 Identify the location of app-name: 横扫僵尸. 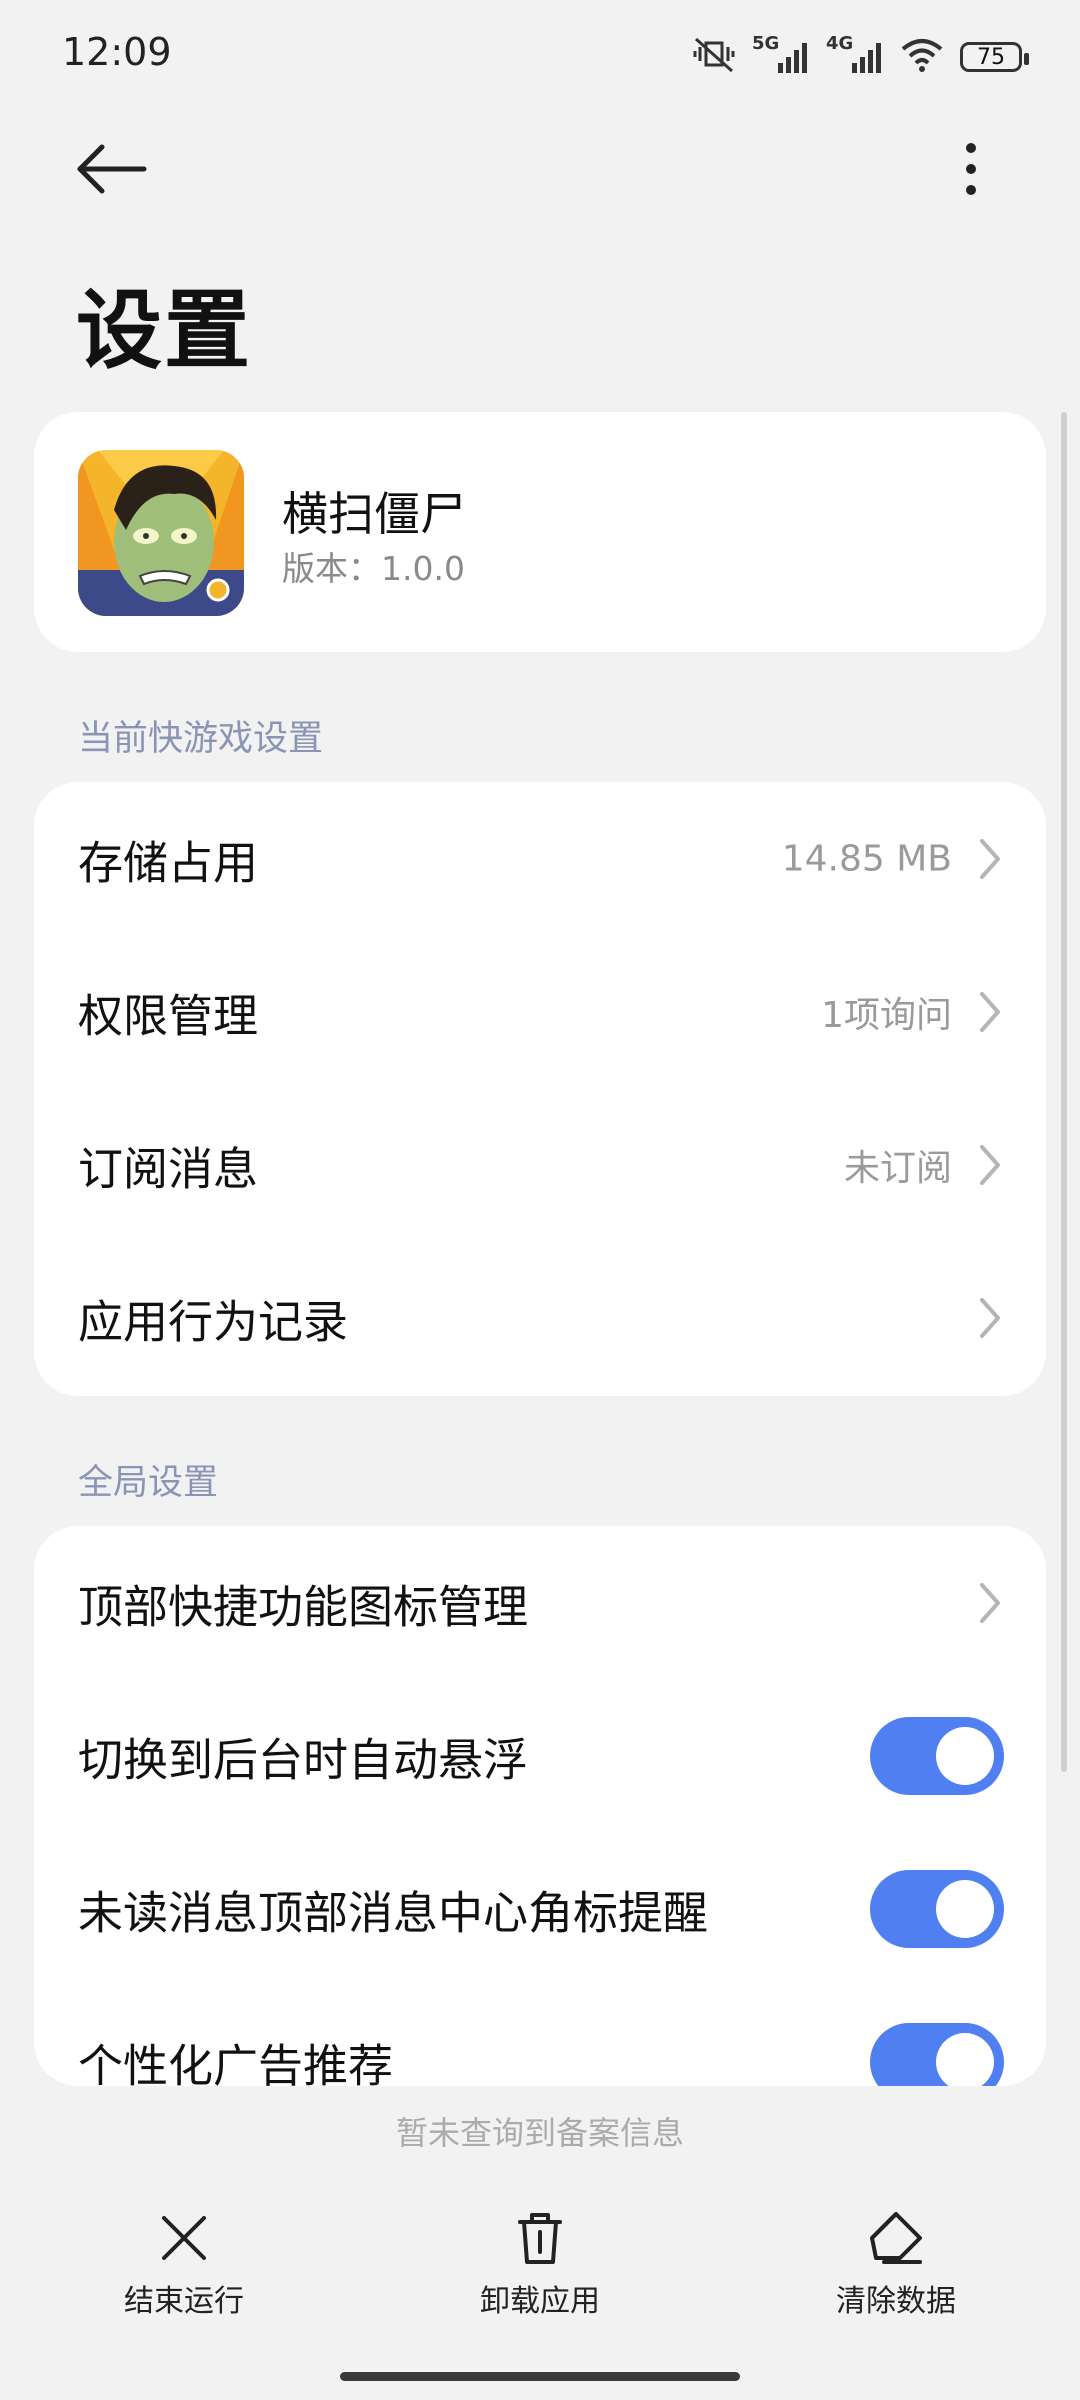
(374, 514).